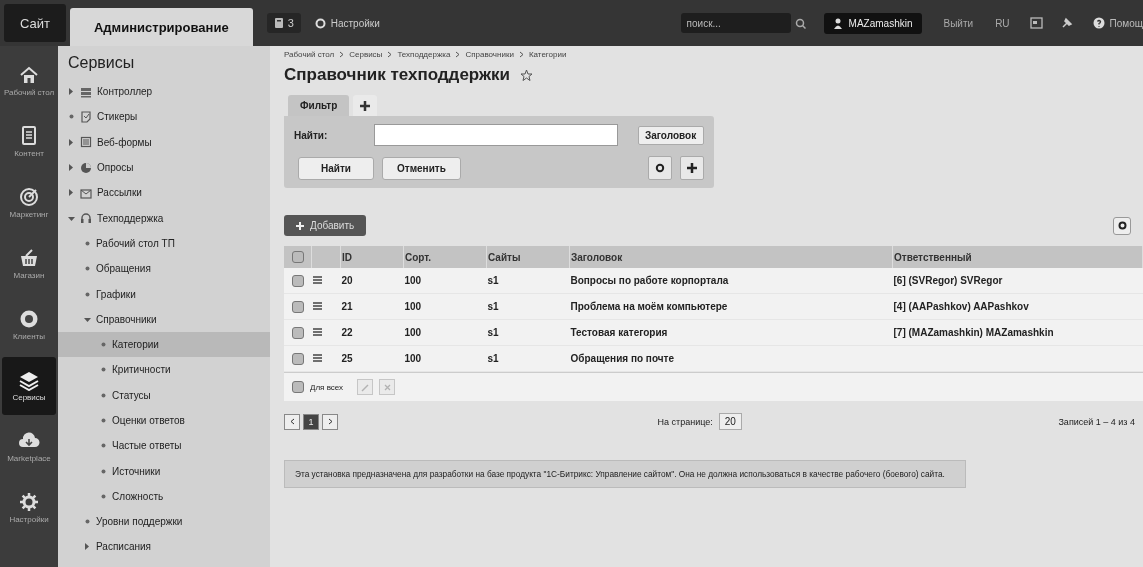 The image size is (1143, 567). What do you see at coordinates (325, 225) in the screenshot?
I see `add-button: Добавить` at bounding box center [325, 225].